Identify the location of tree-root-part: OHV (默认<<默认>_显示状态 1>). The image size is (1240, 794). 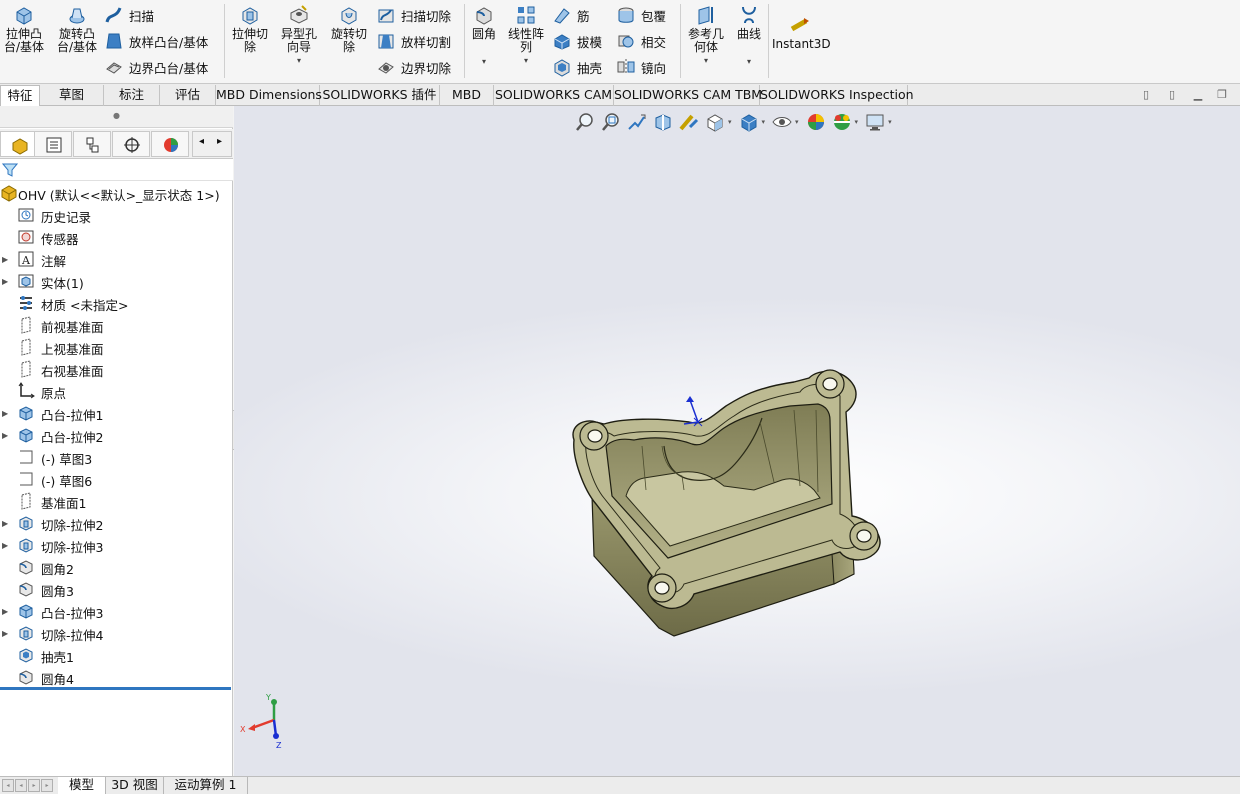
(116, 193).